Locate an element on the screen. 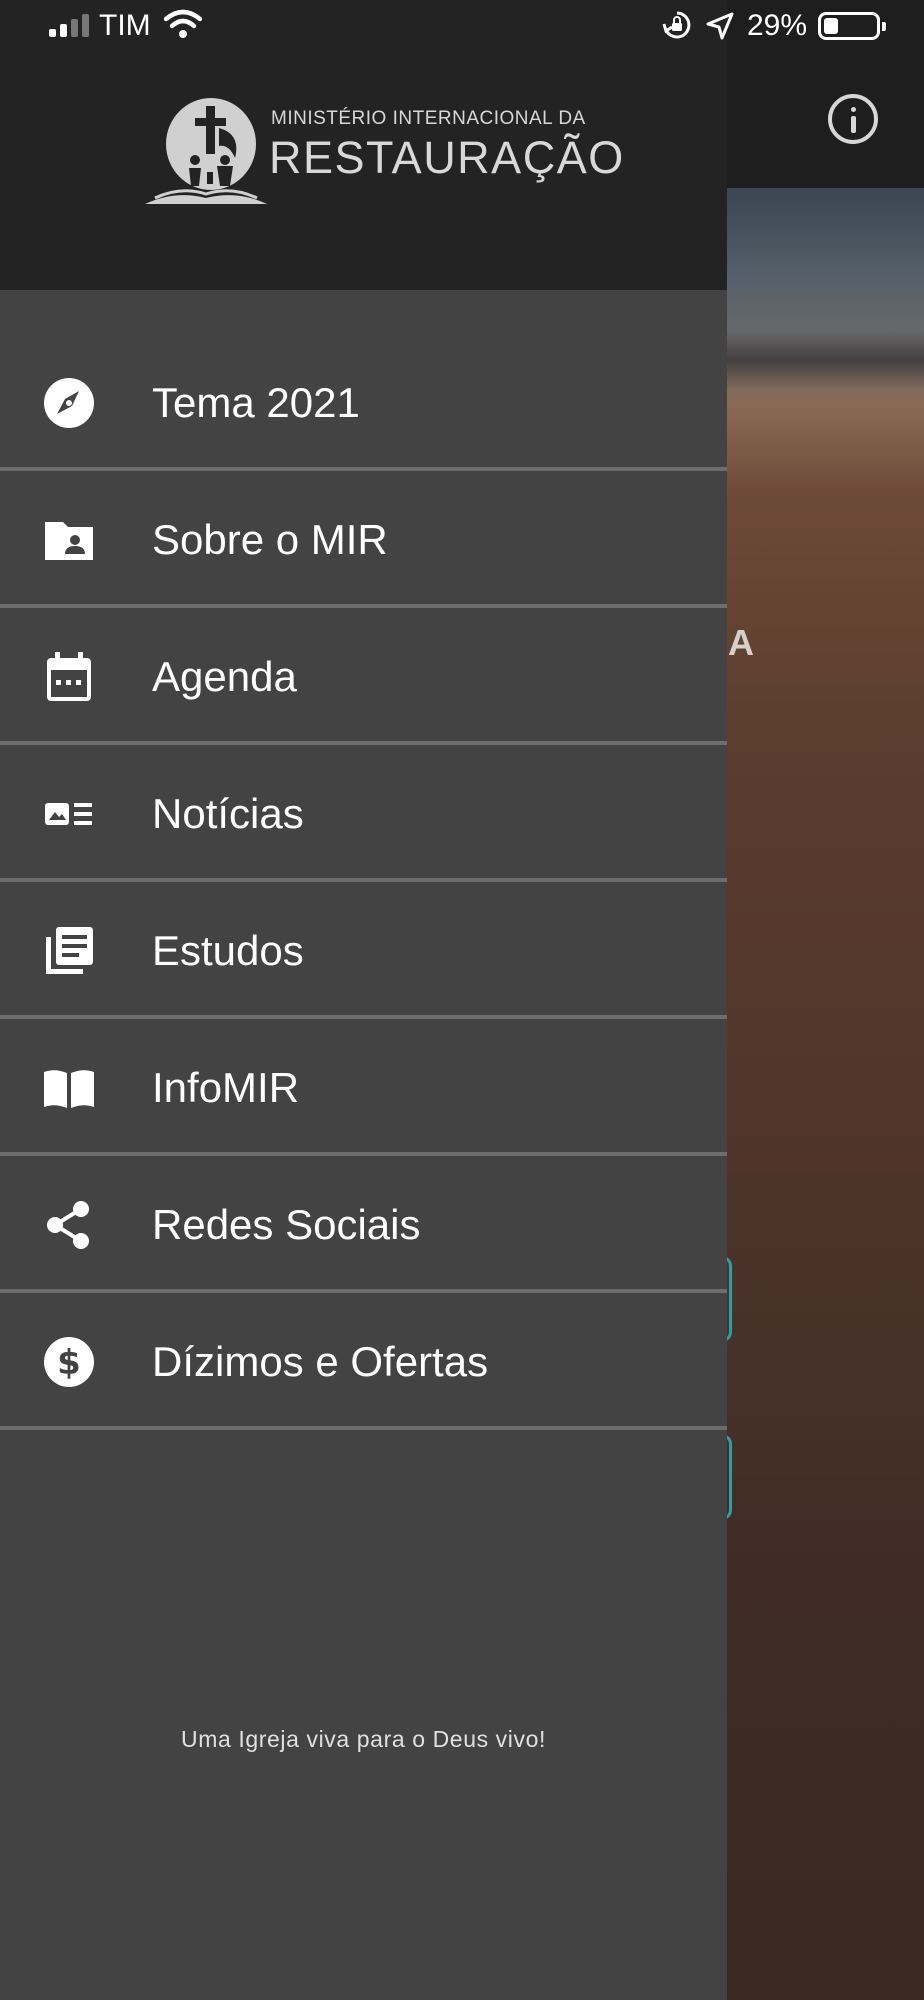 This screenshot has width=924, height=2000. carrier-name: TIM is located at coordinates (125, 25).